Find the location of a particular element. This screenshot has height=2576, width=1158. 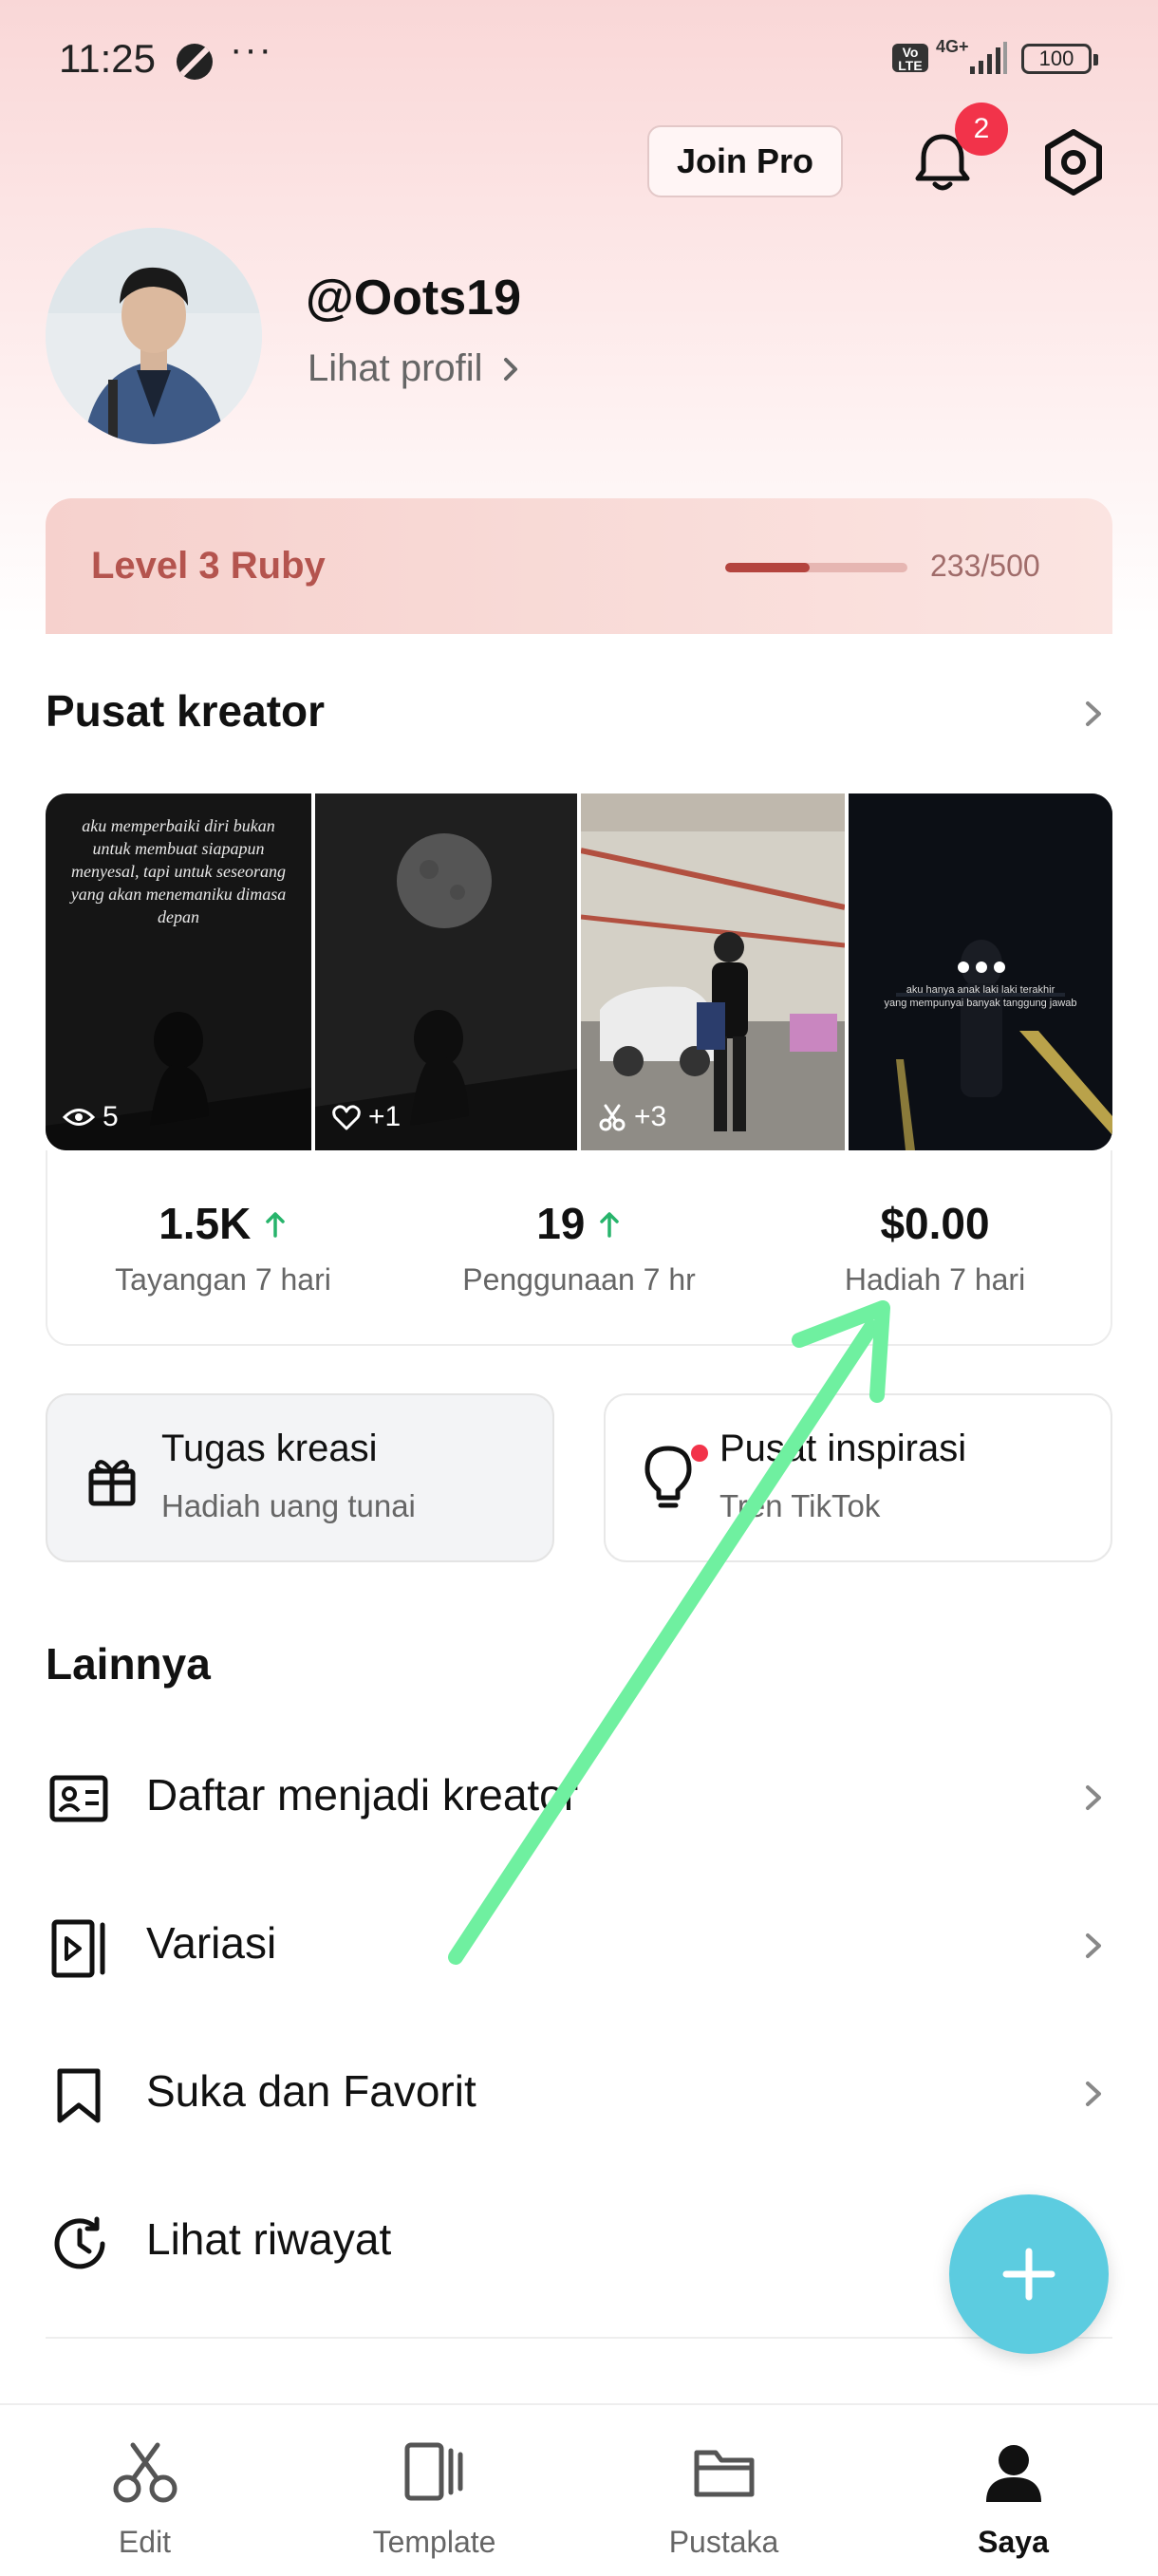

plus-icon is located at coordinates (1028, 2274).